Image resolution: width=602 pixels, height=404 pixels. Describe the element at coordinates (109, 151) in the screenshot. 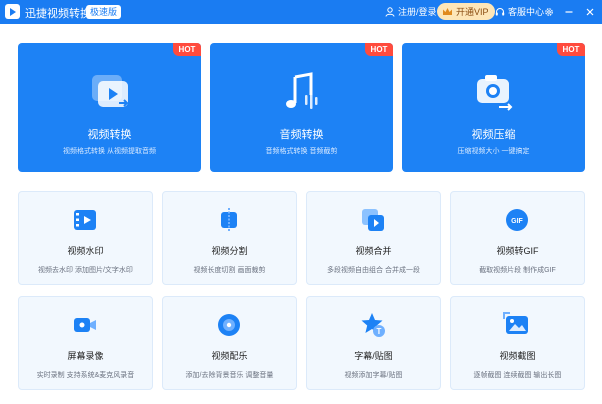

I see `card-subtitle: 视频格式转换 从视频提取音频` at that location.